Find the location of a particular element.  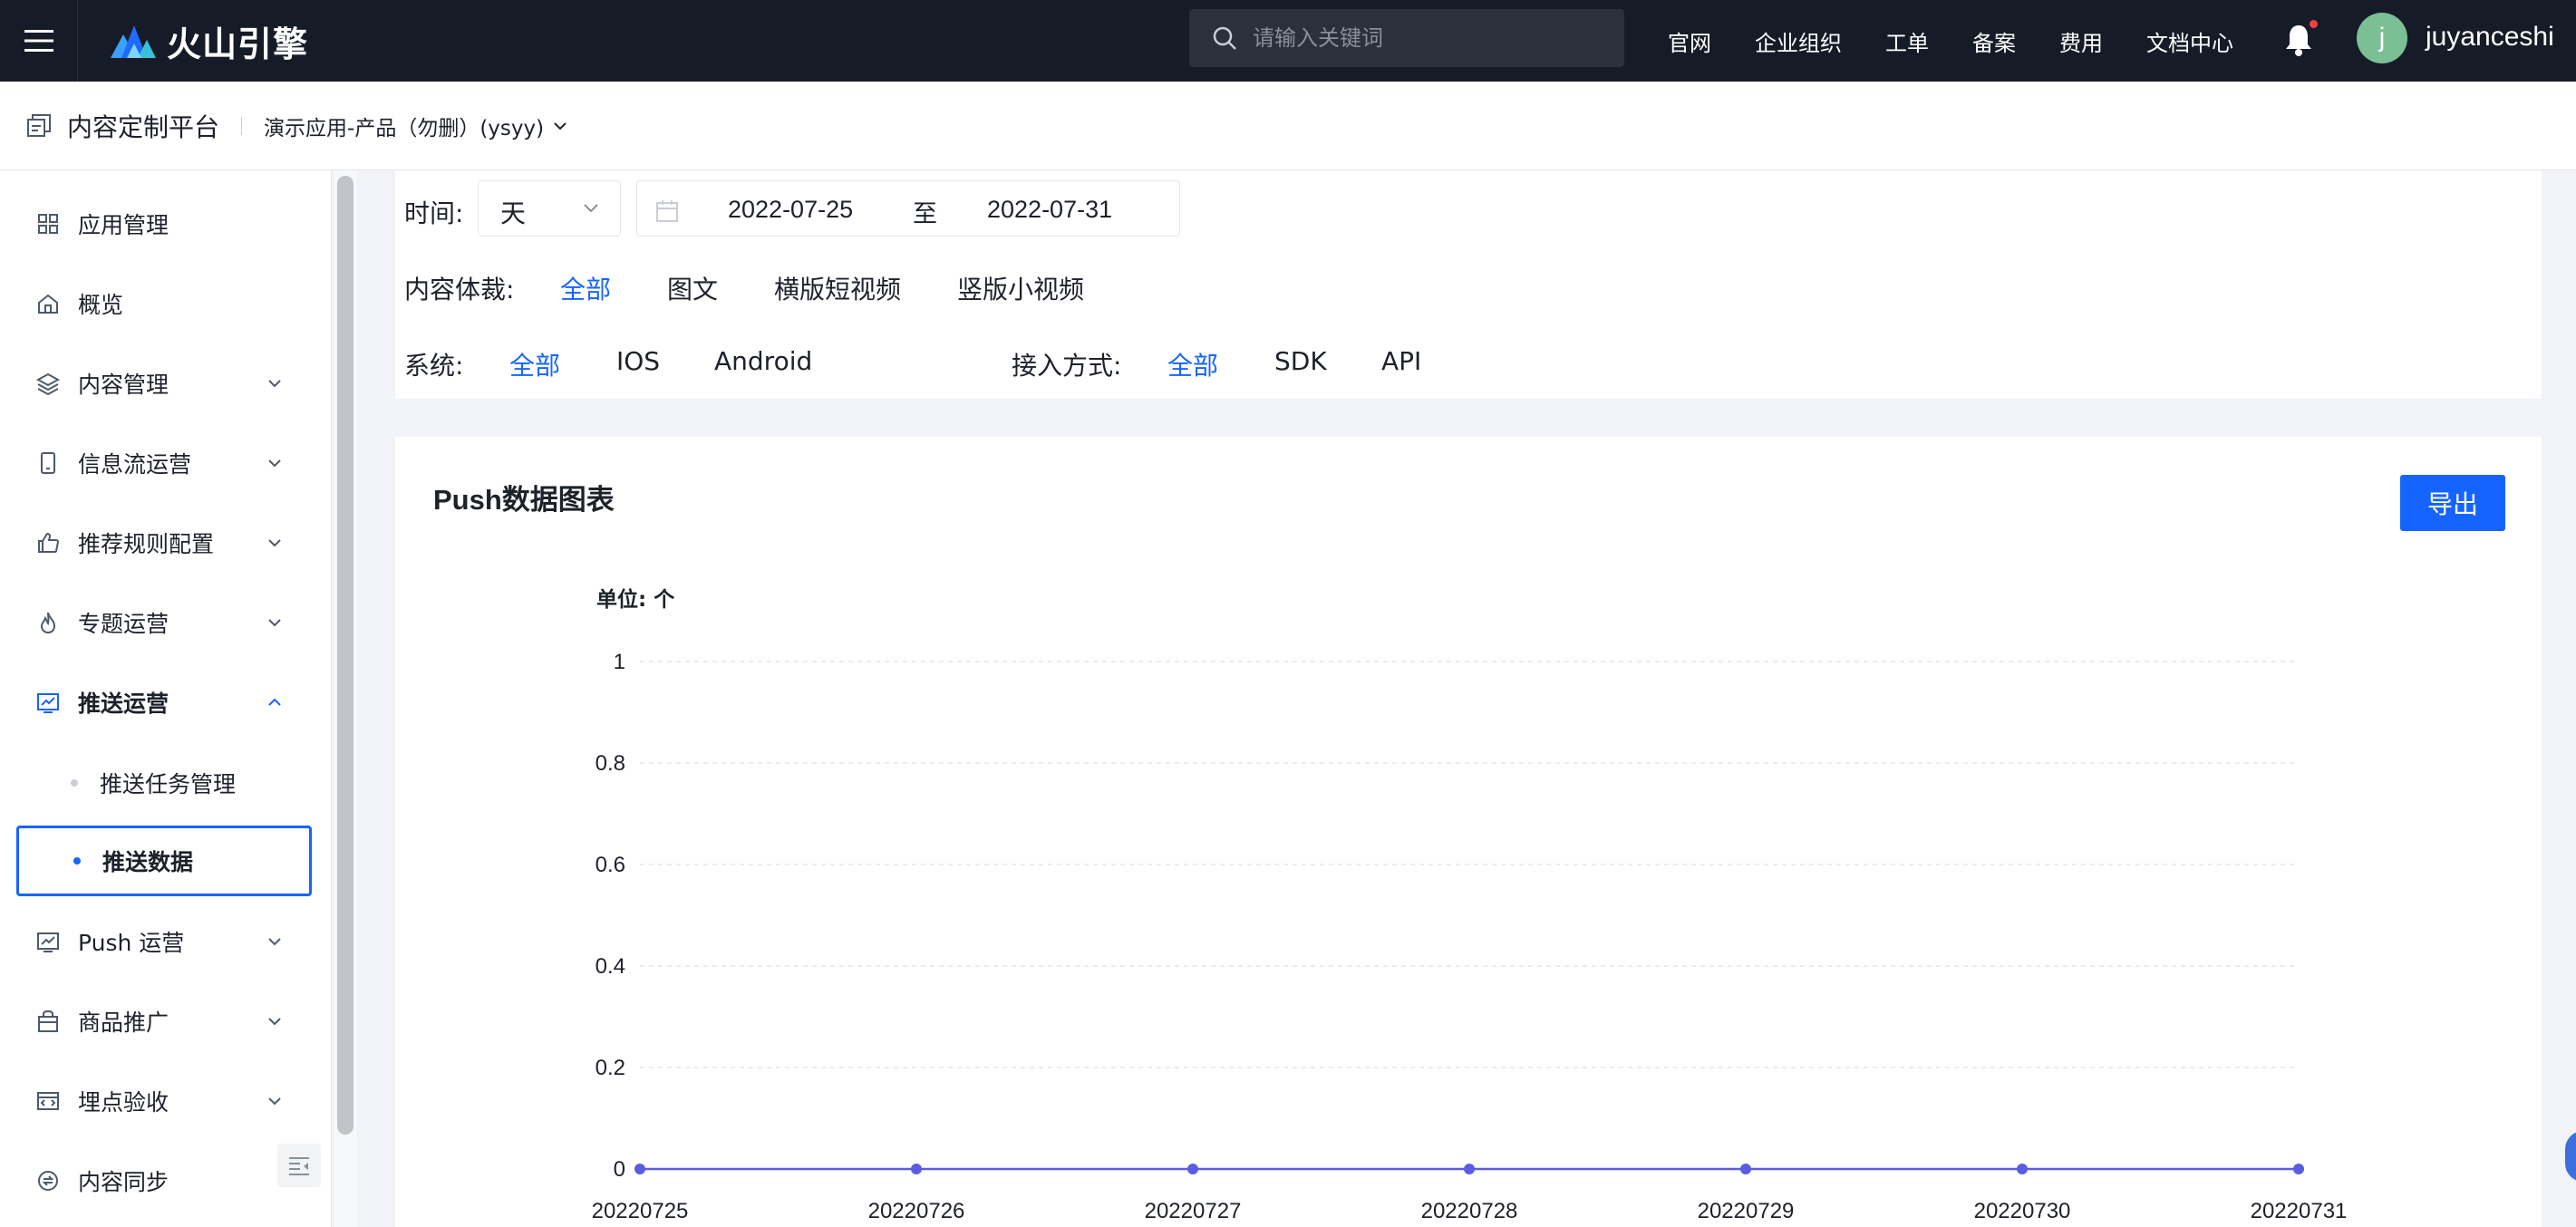

platform-title: 内容定制平台 is located at coordinates (143, 127).